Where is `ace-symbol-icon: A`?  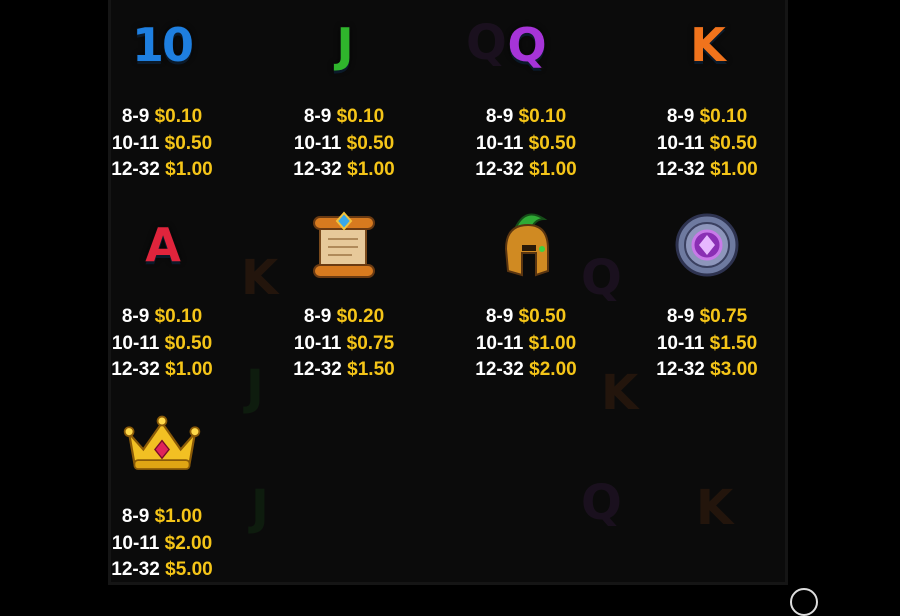
ace-symbol-icon: A is located at coordinates (162, 245).